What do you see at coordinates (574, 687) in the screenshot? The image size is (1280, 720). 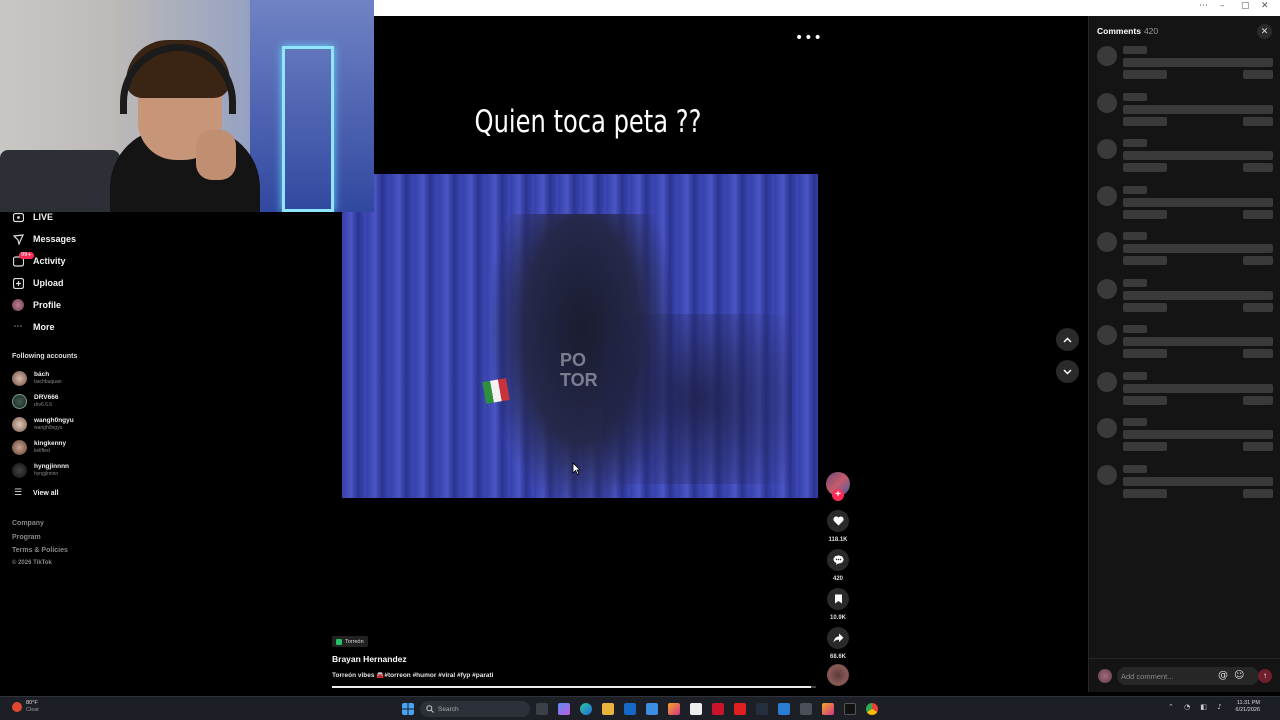 I see `video-progress-bar` at bounding box center [574, 687].